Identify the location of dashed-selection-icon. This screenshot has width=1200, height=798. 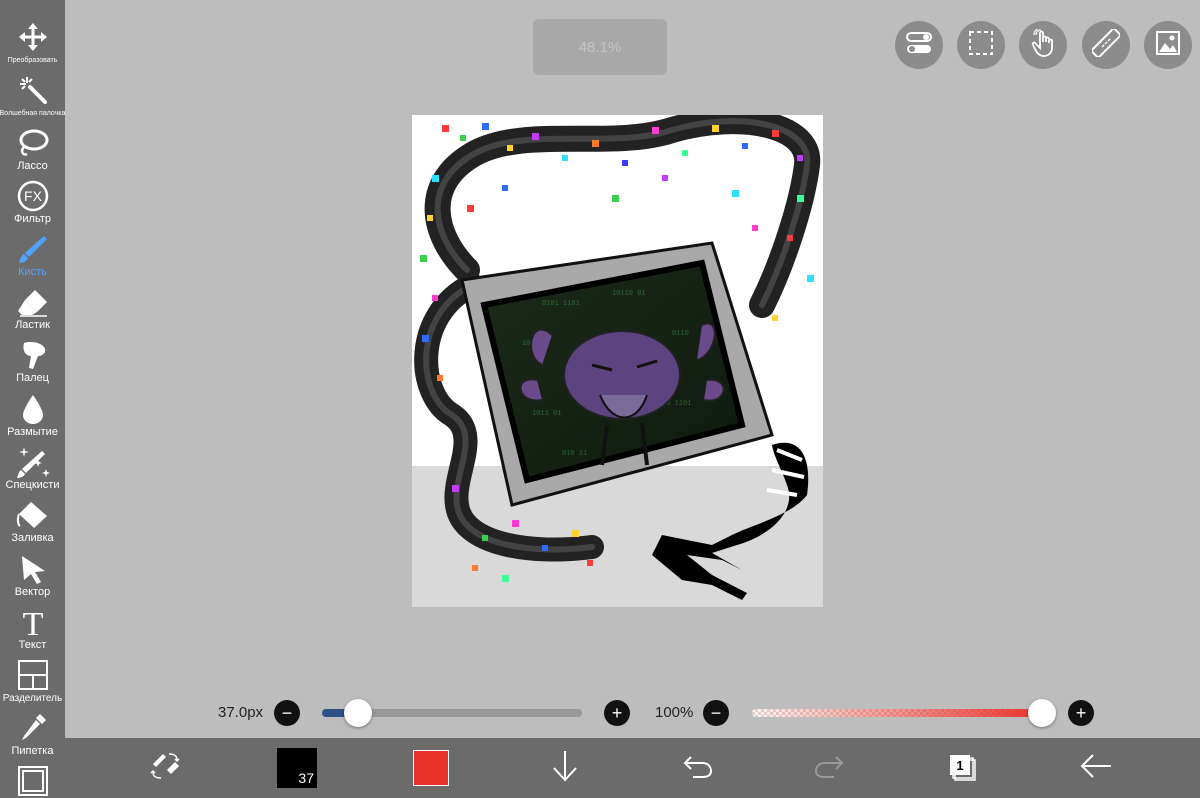
(981, 45).